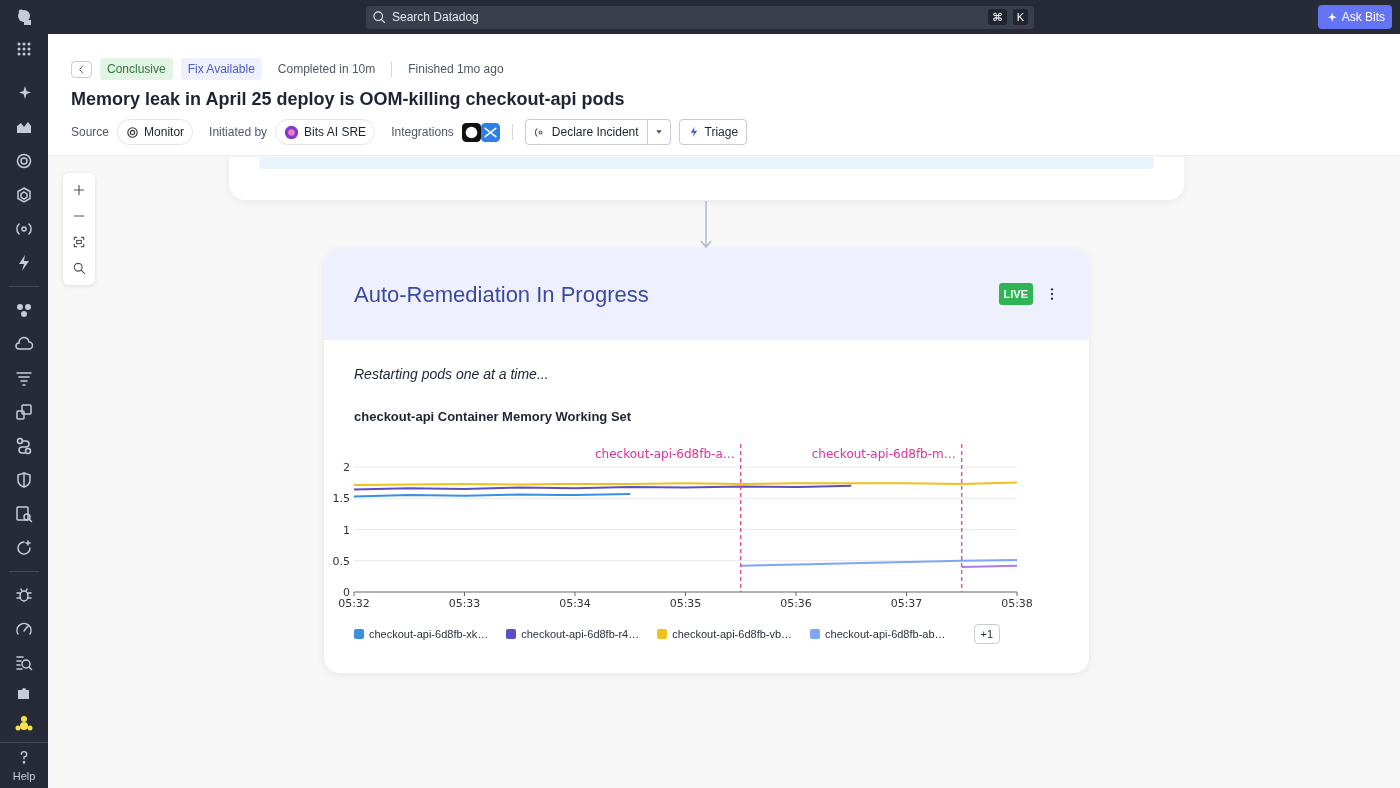 This screenshot has height=788, width=1400. I want to click on axis-tick-label: 05:37, so click(906, 603).